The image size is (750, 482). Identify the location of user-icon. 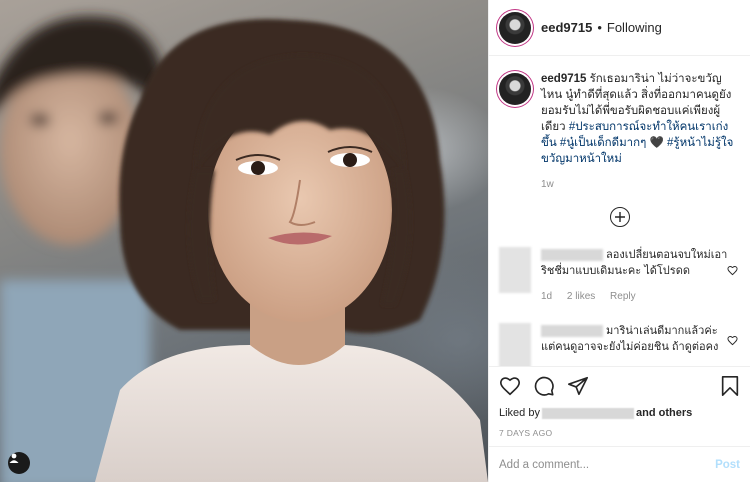
(14, 458).